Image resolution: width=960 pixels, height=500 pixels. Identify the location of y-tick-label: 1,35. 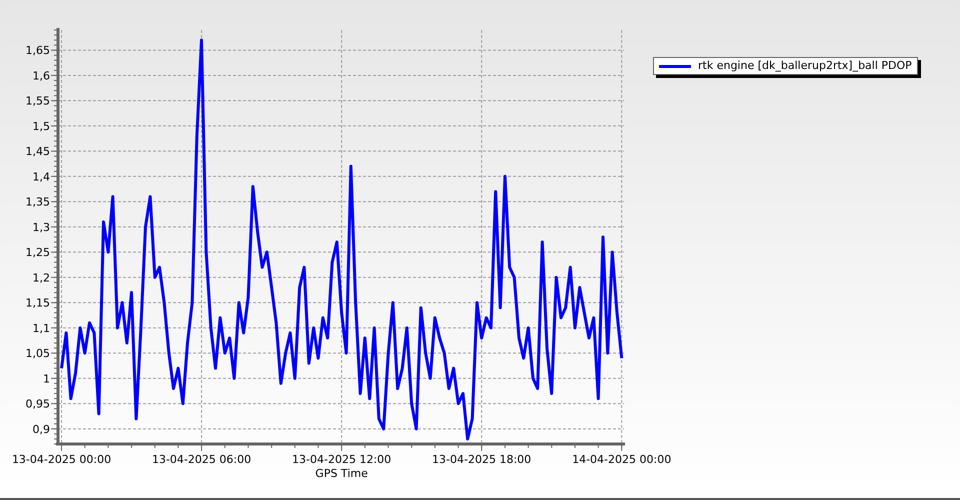
(38, 202).